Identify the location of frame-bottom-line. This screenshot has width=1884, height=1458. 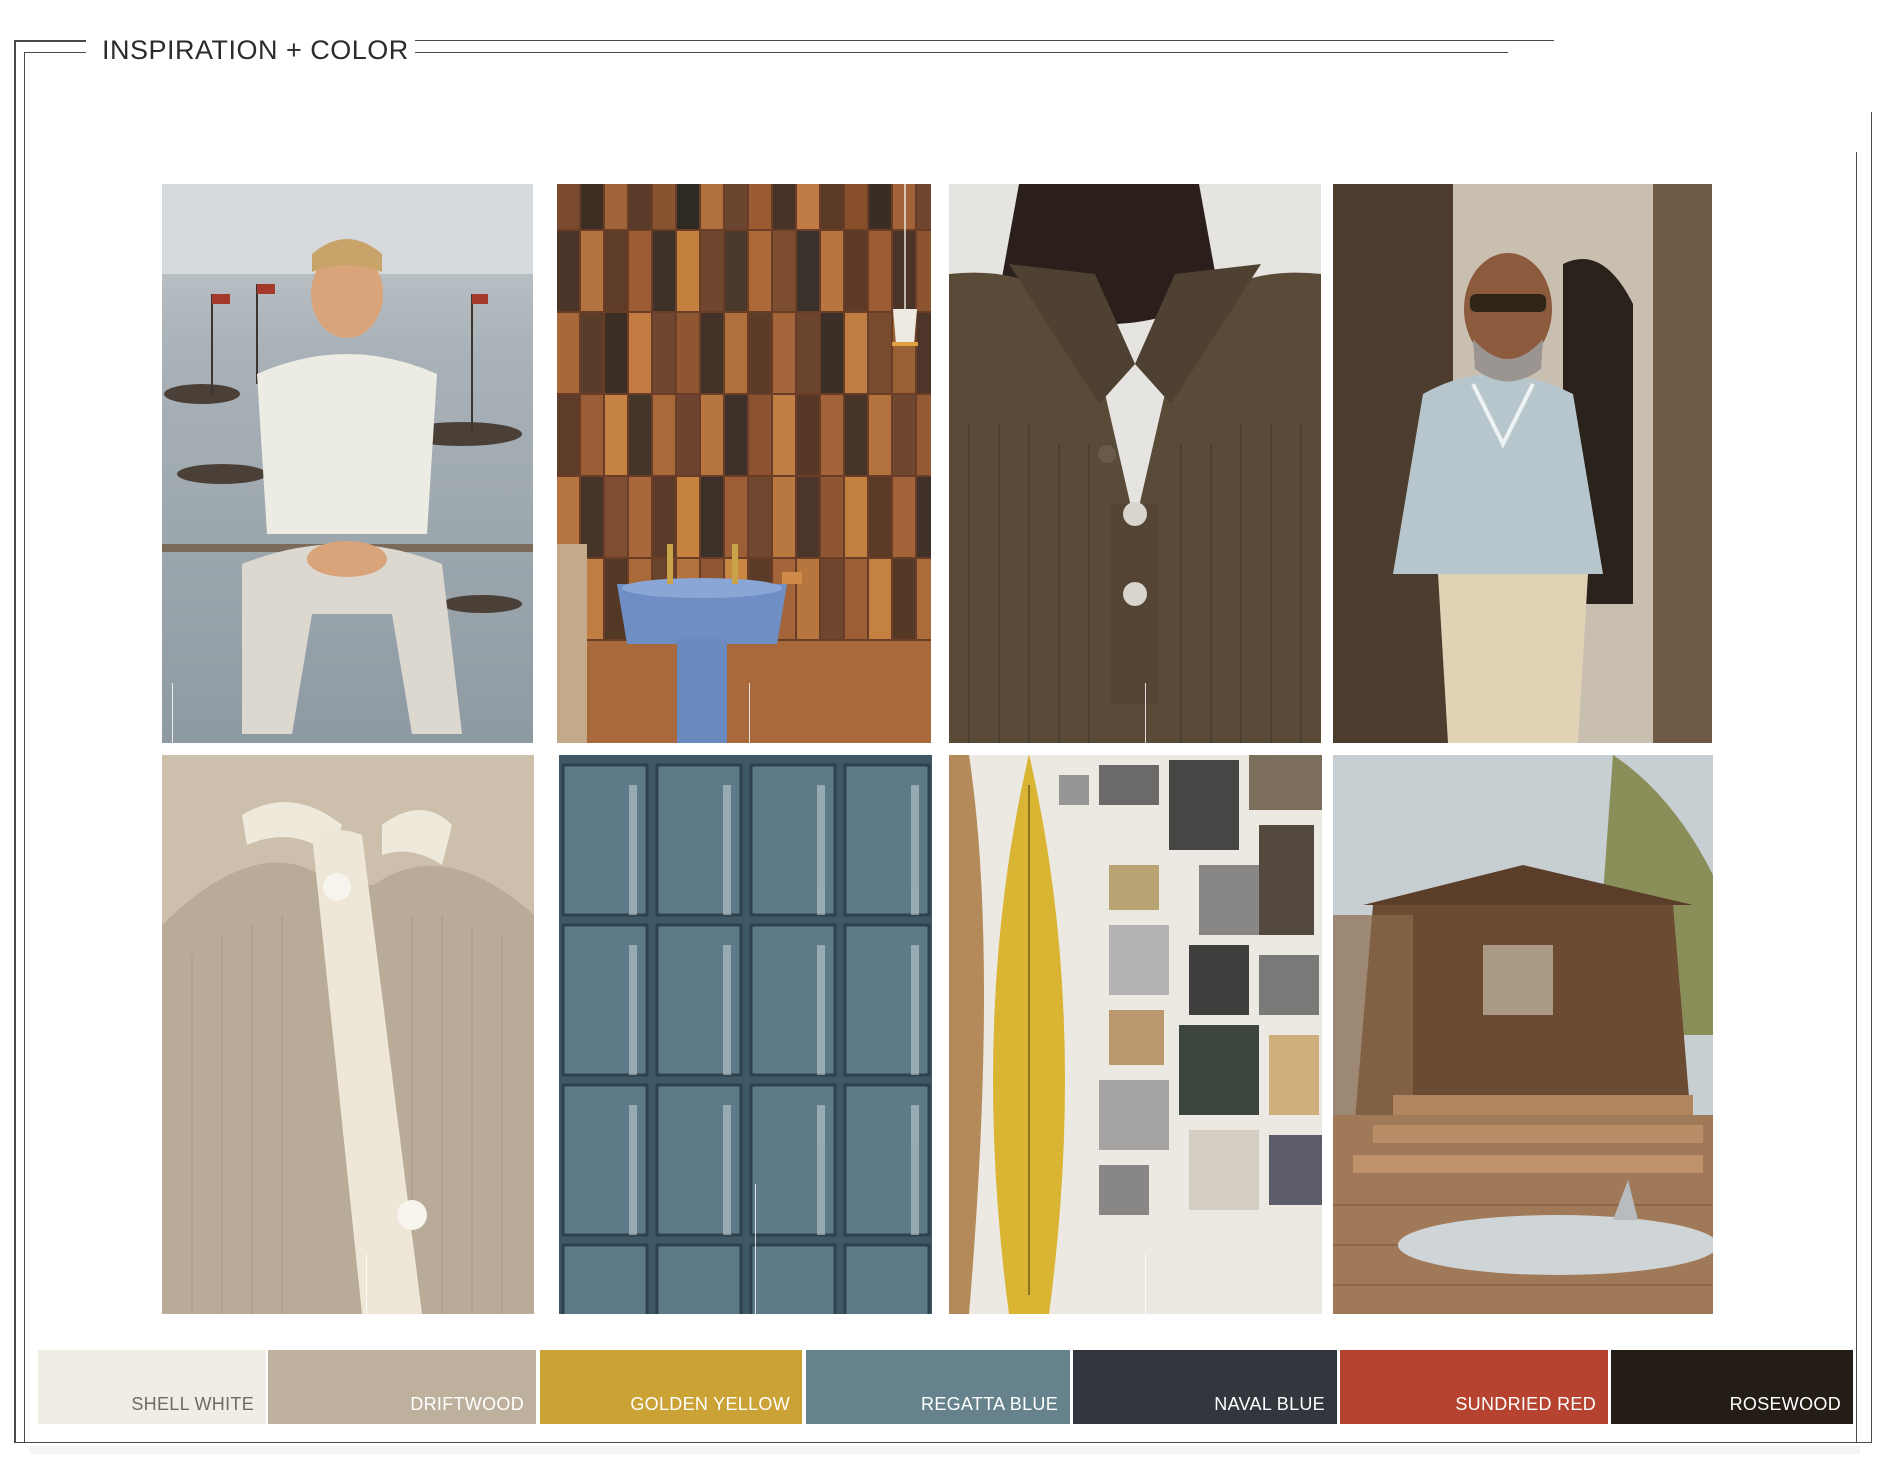
(943, 1442).